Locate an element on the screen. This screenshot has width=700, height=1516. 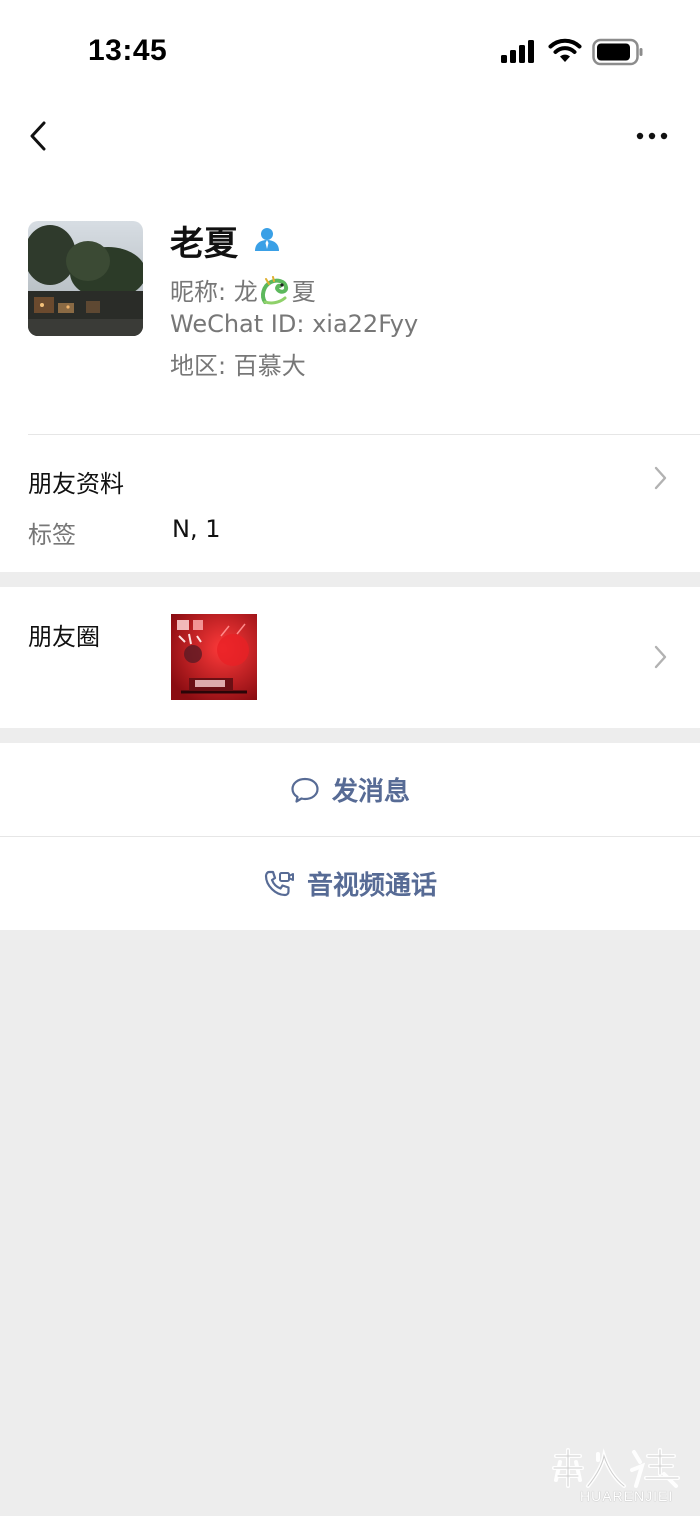
dragon-emoji-icon is located at coordinates (274, 290).